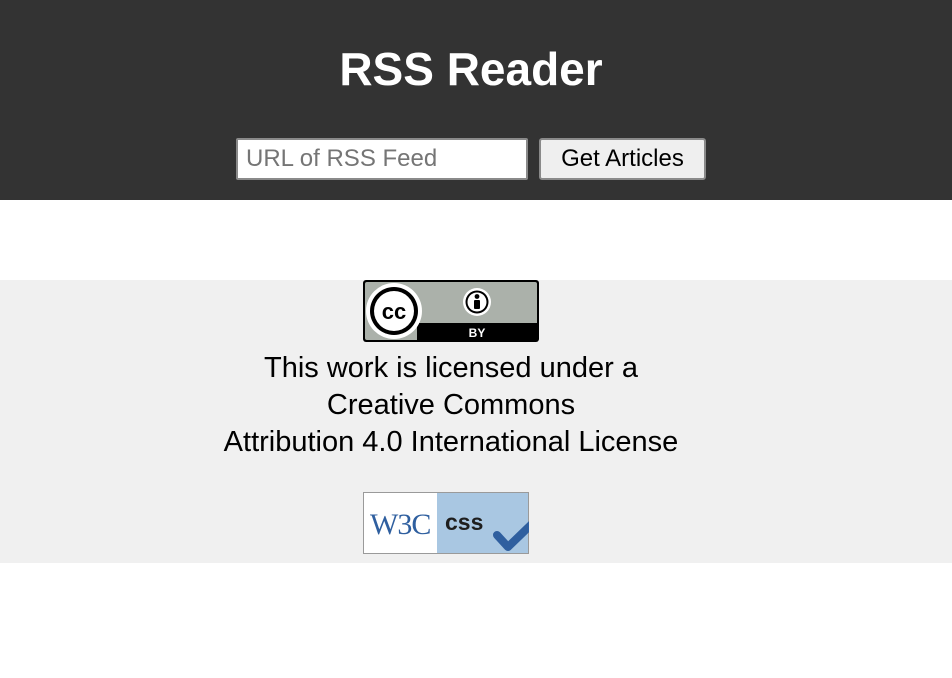  I want to click on license-line-3: Attribution 4.0 International License, so click(451, 442).